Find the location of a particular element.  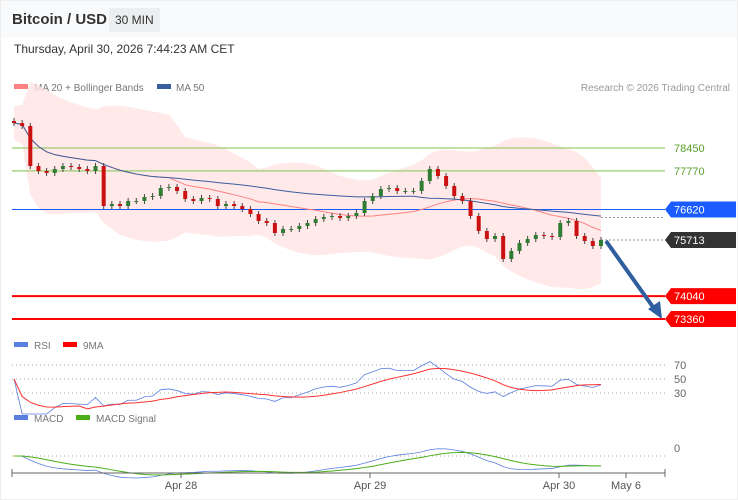

rsi-ma-legend-swatch is located at coordinates (70, 344).